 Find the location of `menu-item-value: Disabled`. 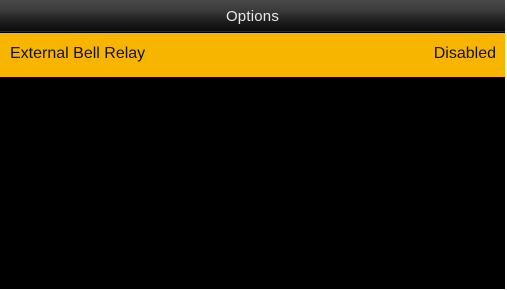

menu-item-value: Disabled is located at coordinates (464, 53).